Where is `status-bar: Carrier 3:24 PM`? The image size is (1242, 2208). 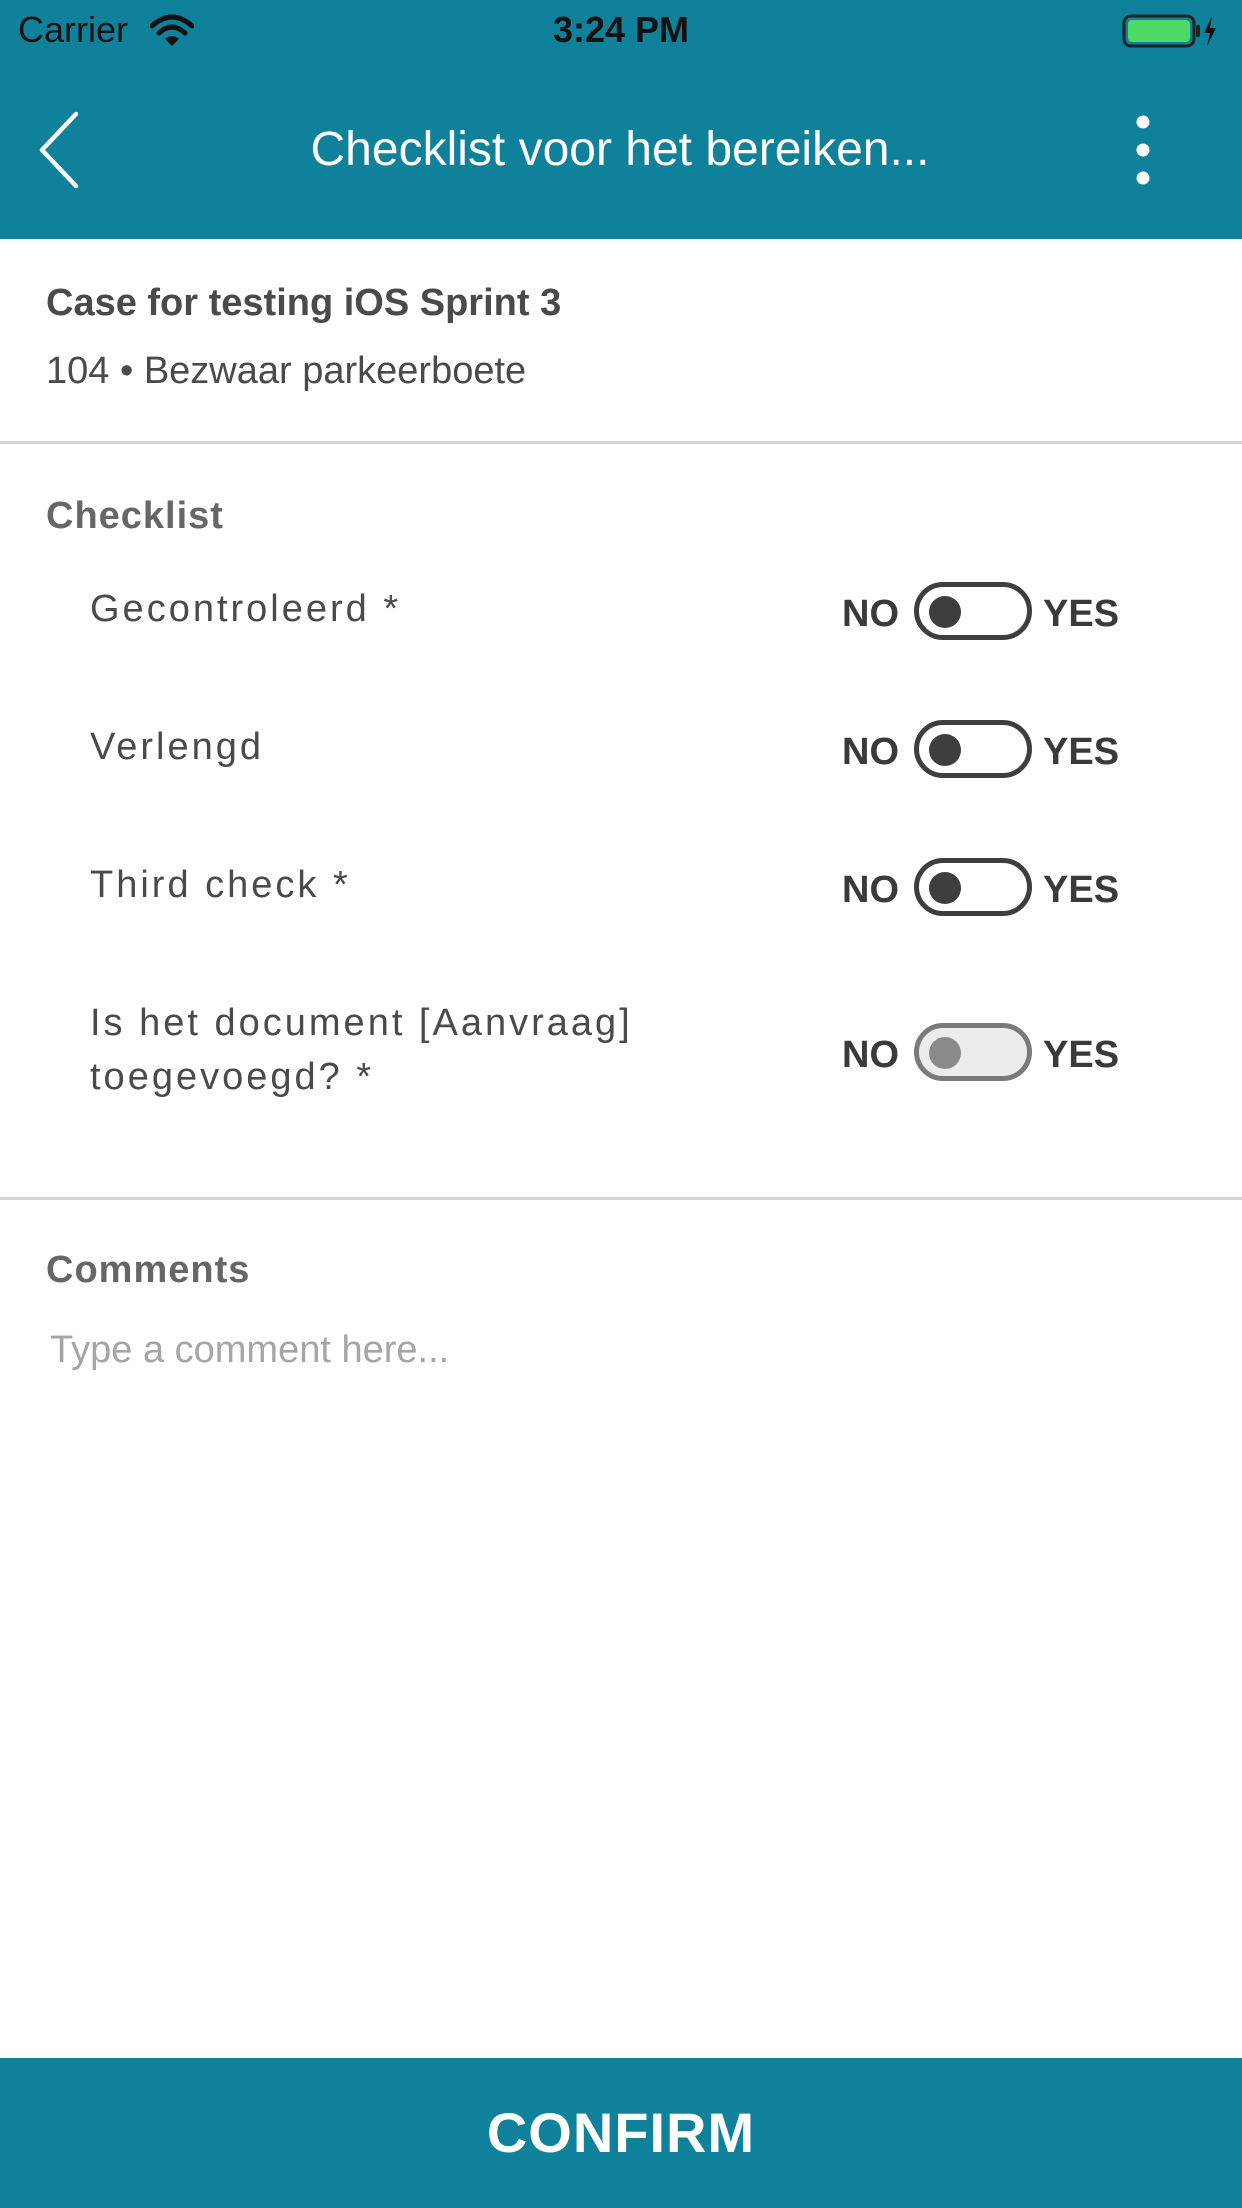 status-bar: Carrier 3:24 PM is located at coordinates (621, 30).